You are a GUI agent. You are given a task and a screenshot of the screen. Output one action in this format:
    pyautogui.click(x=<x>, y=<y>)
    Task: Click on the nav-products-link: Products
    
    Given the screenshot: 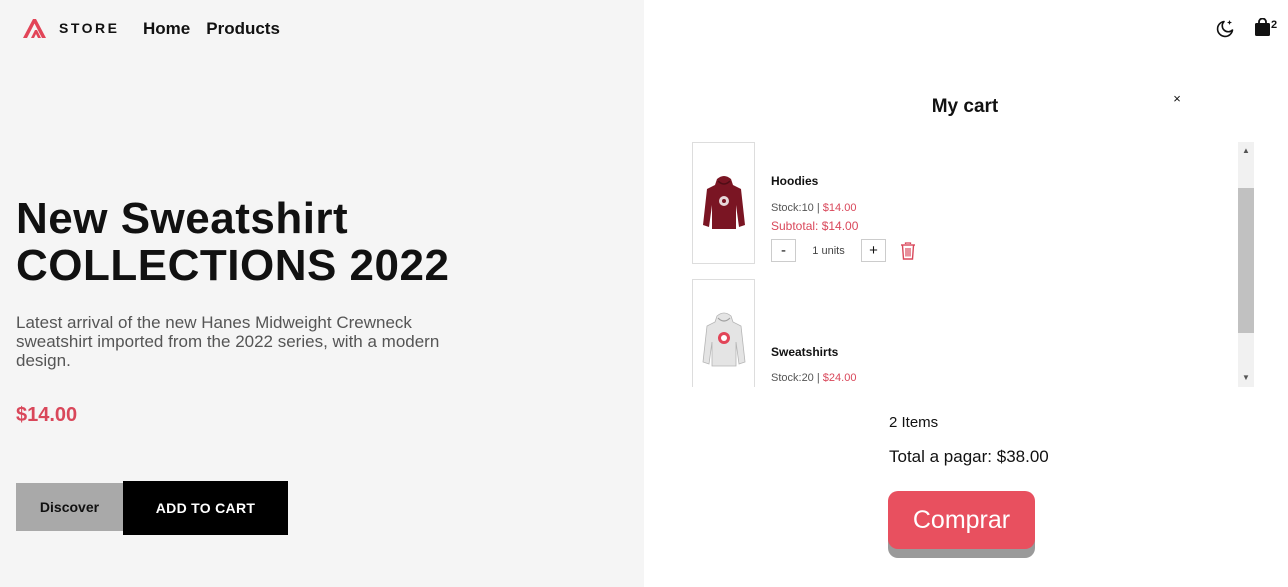 What is the action you would take?
    pyautogui.click(x=243, y=29)
    